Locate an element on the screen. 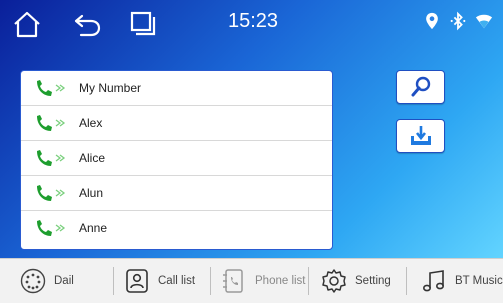 This screenshot has height=303, width=503. dialpad-icon is located at coordinates (33, 281).